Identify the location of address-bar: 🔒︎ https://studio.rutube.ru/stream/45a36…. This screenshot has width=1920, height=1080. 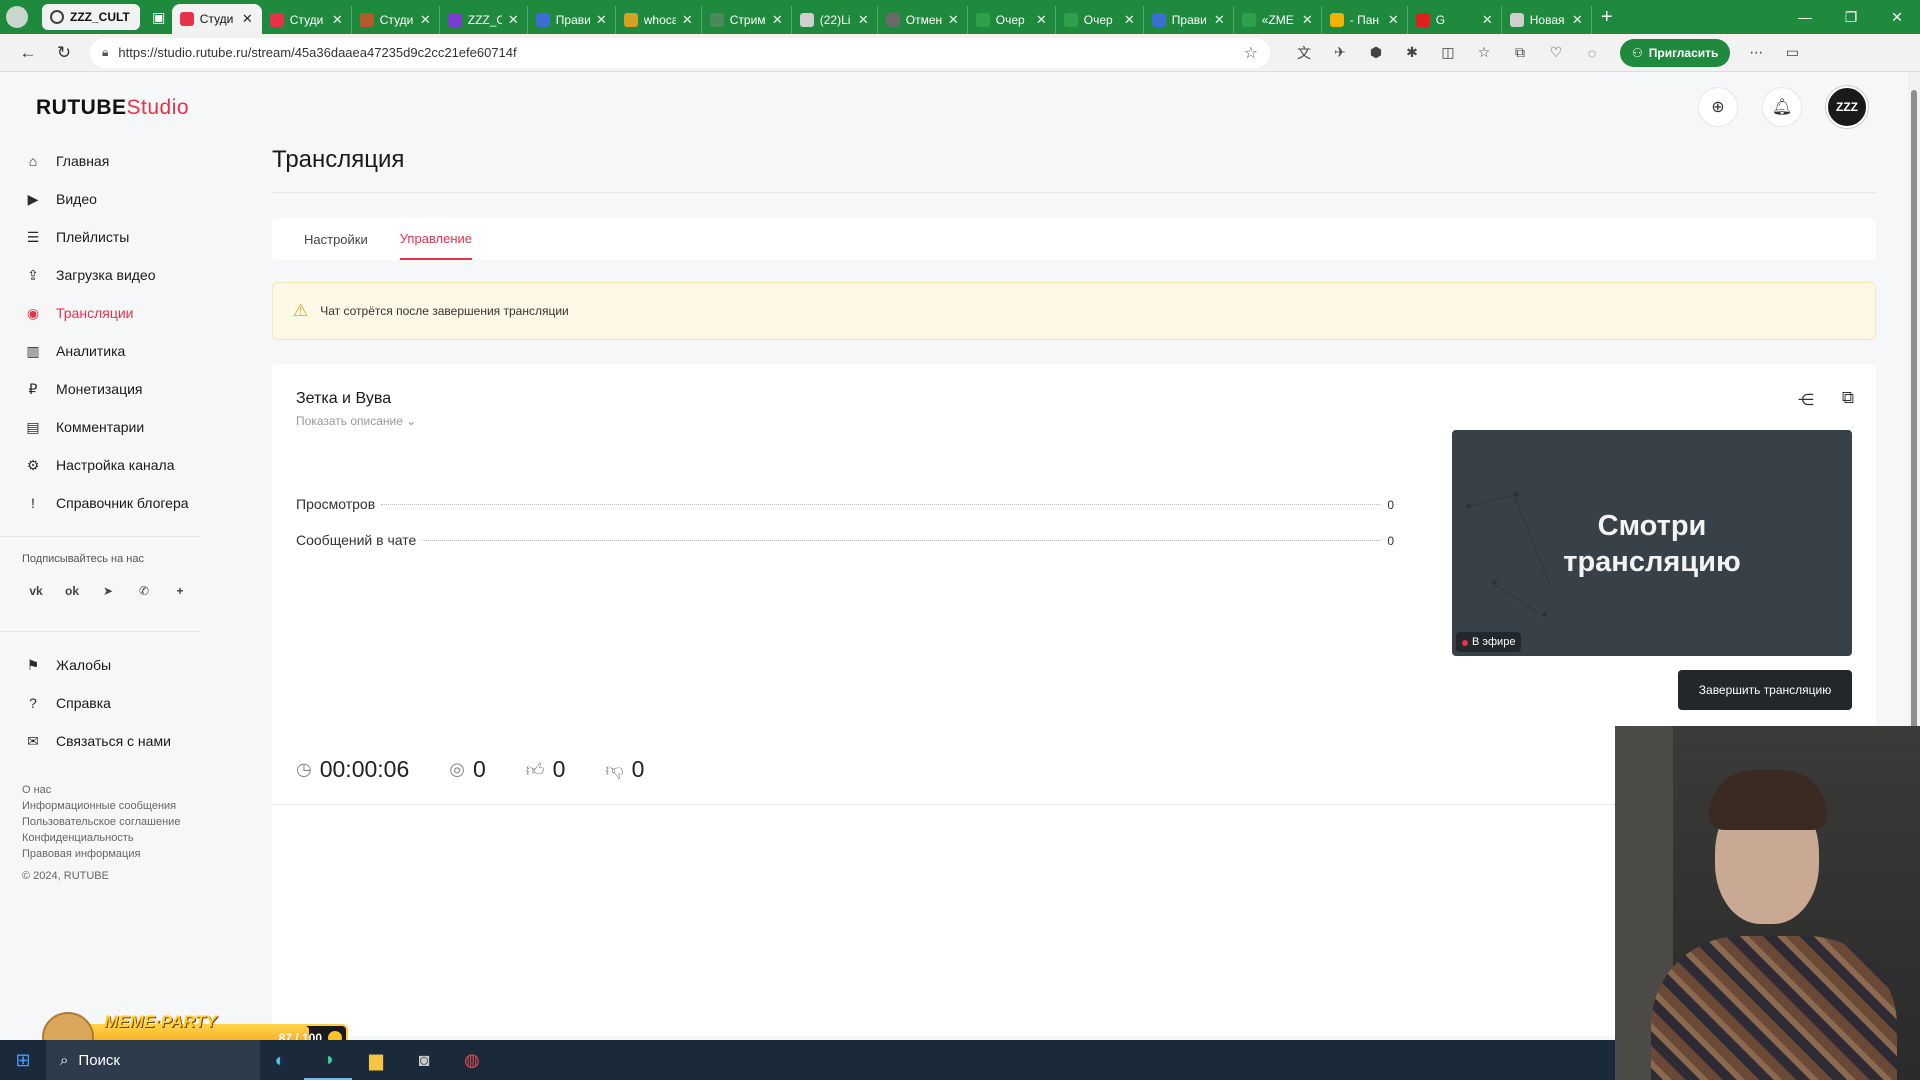
(680, 52).